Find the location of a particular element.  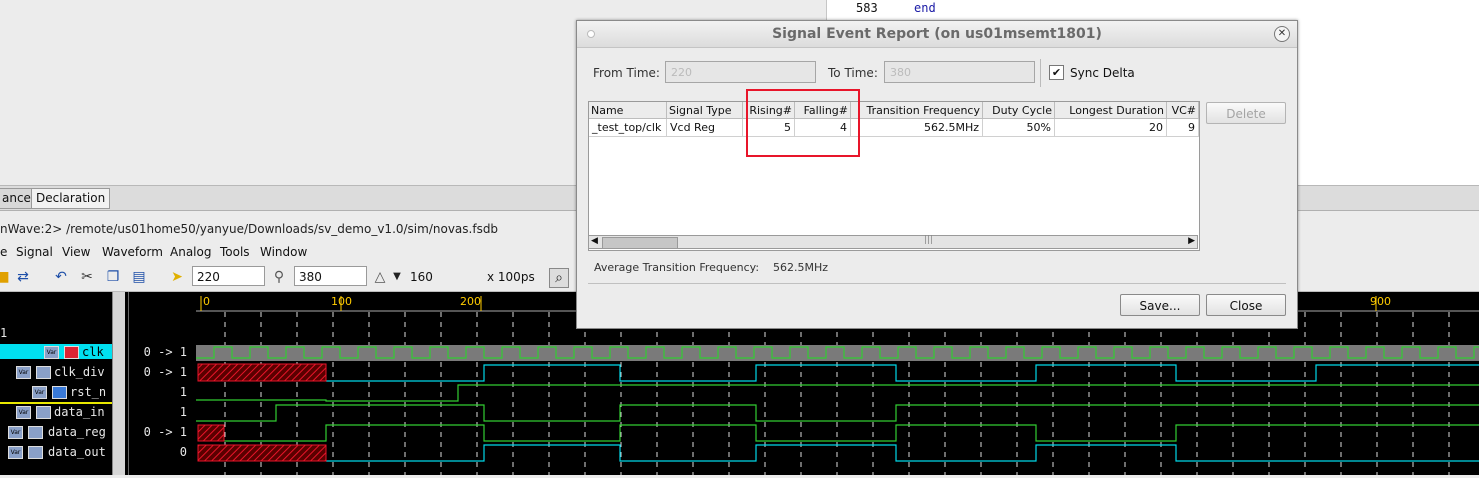

delta-value: 160 is located at coordinates (421, 277).